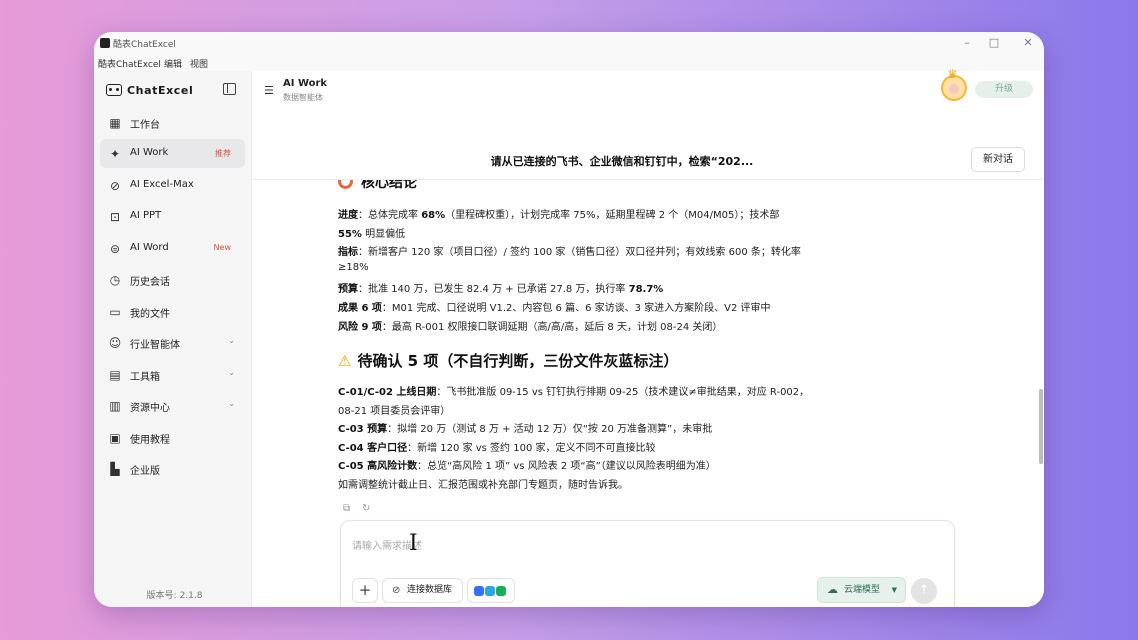 This screenshot has width=1138, height=640. I want to click on section-heading-pending: ⚠ 待确认 5 项（不自行判断，三份文件灰蓝标注）, so click(508, 360).